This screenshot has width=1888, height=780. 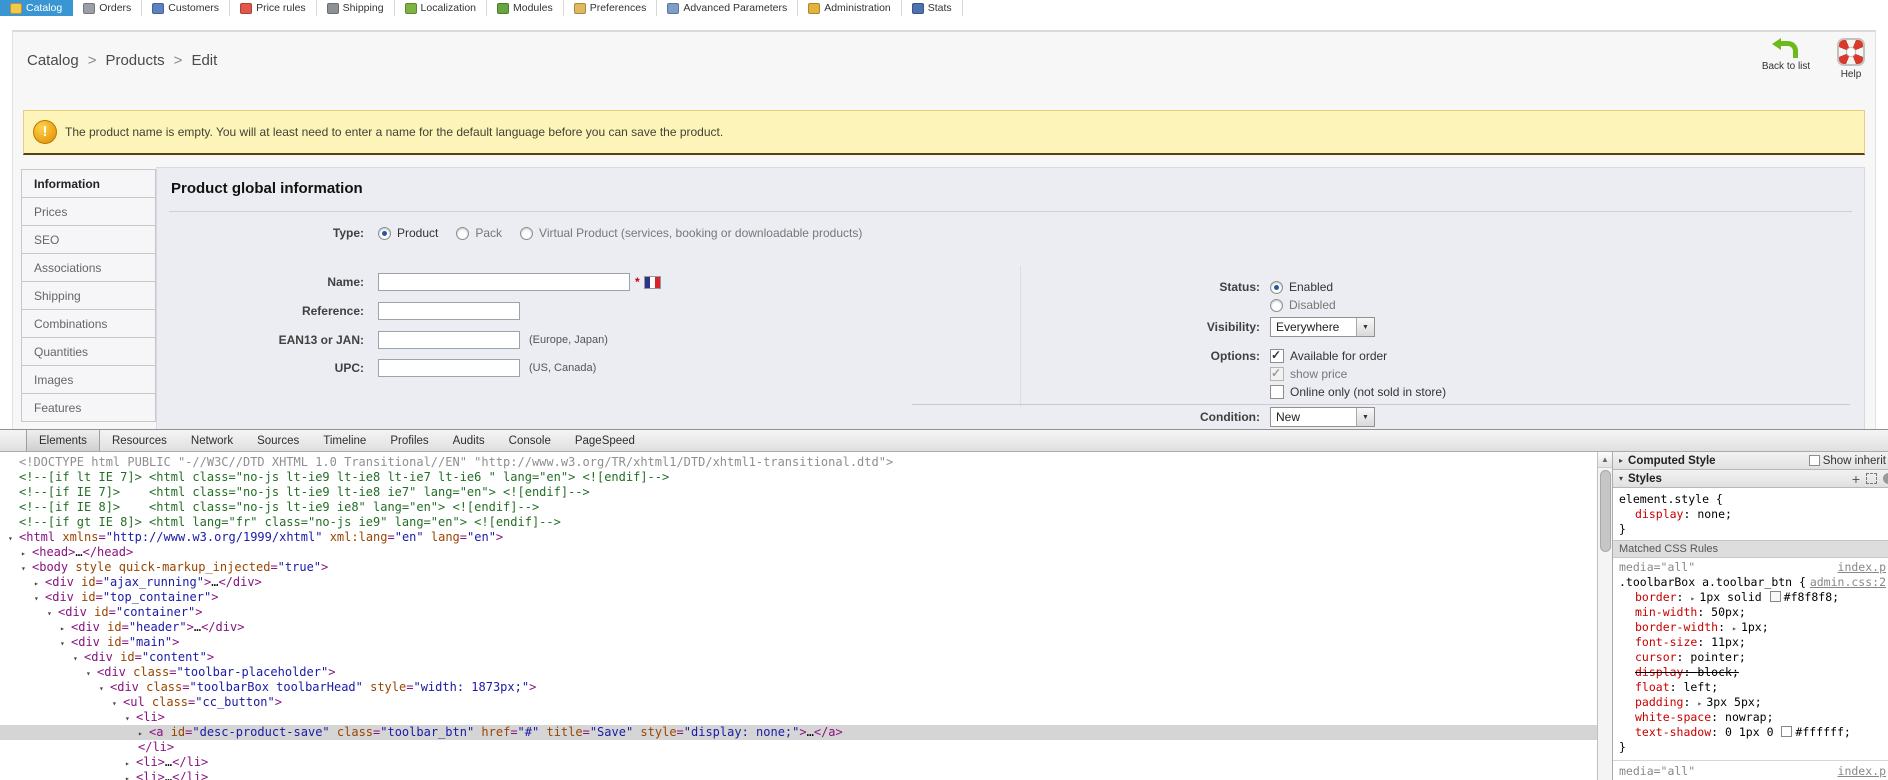 What do you see at coordinates (1750, 597) in the screenshot?
I see `css-property-row: border: ▸ 1px solid #f8f8f8;` at bounding box center [1750, 597].